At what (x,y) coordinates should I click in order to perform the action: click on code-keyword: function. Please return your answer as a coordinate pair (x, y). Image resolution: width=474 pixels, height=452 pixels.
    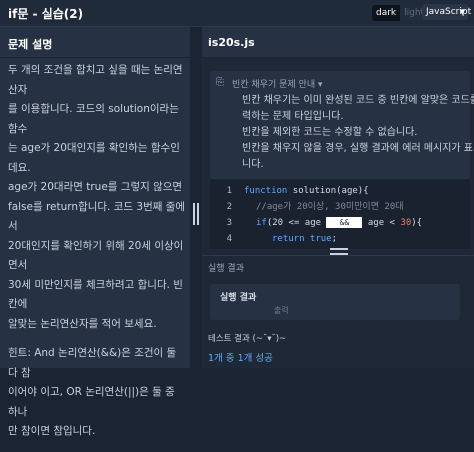
    Looking at the image, I should click on (266, 191).